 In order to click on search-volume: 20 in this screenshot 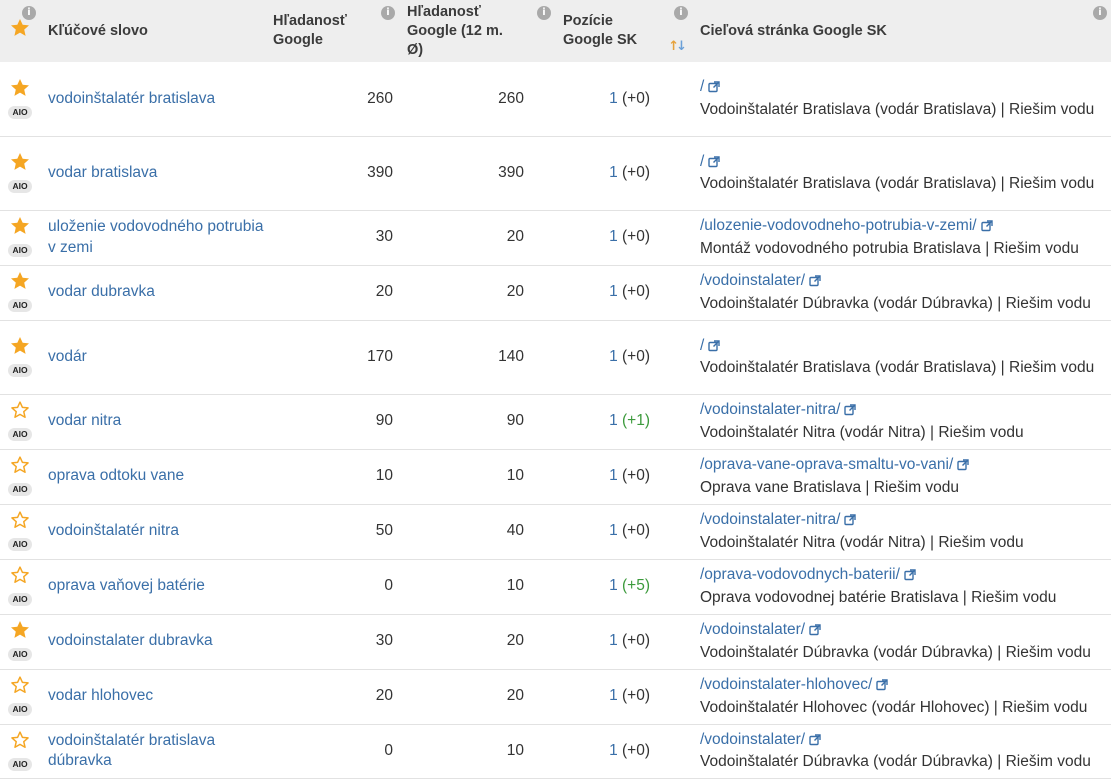, I will do `click(384, 696)`.